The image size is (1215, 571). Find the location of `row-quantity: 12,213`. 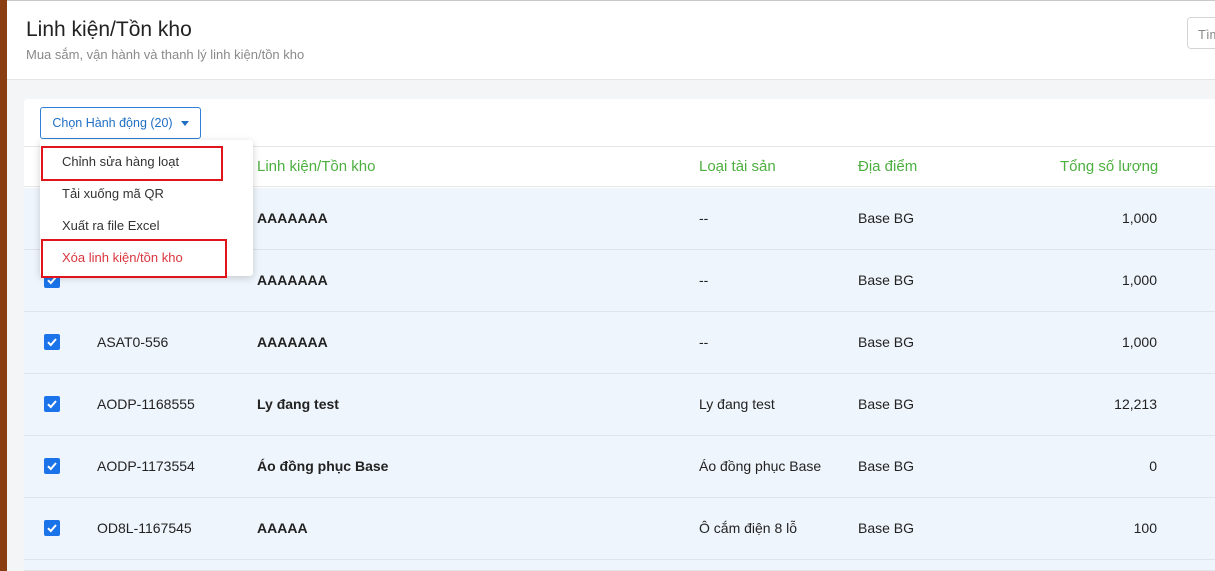

row-quantity: 12,213 is located at coordinates (1135, 404).